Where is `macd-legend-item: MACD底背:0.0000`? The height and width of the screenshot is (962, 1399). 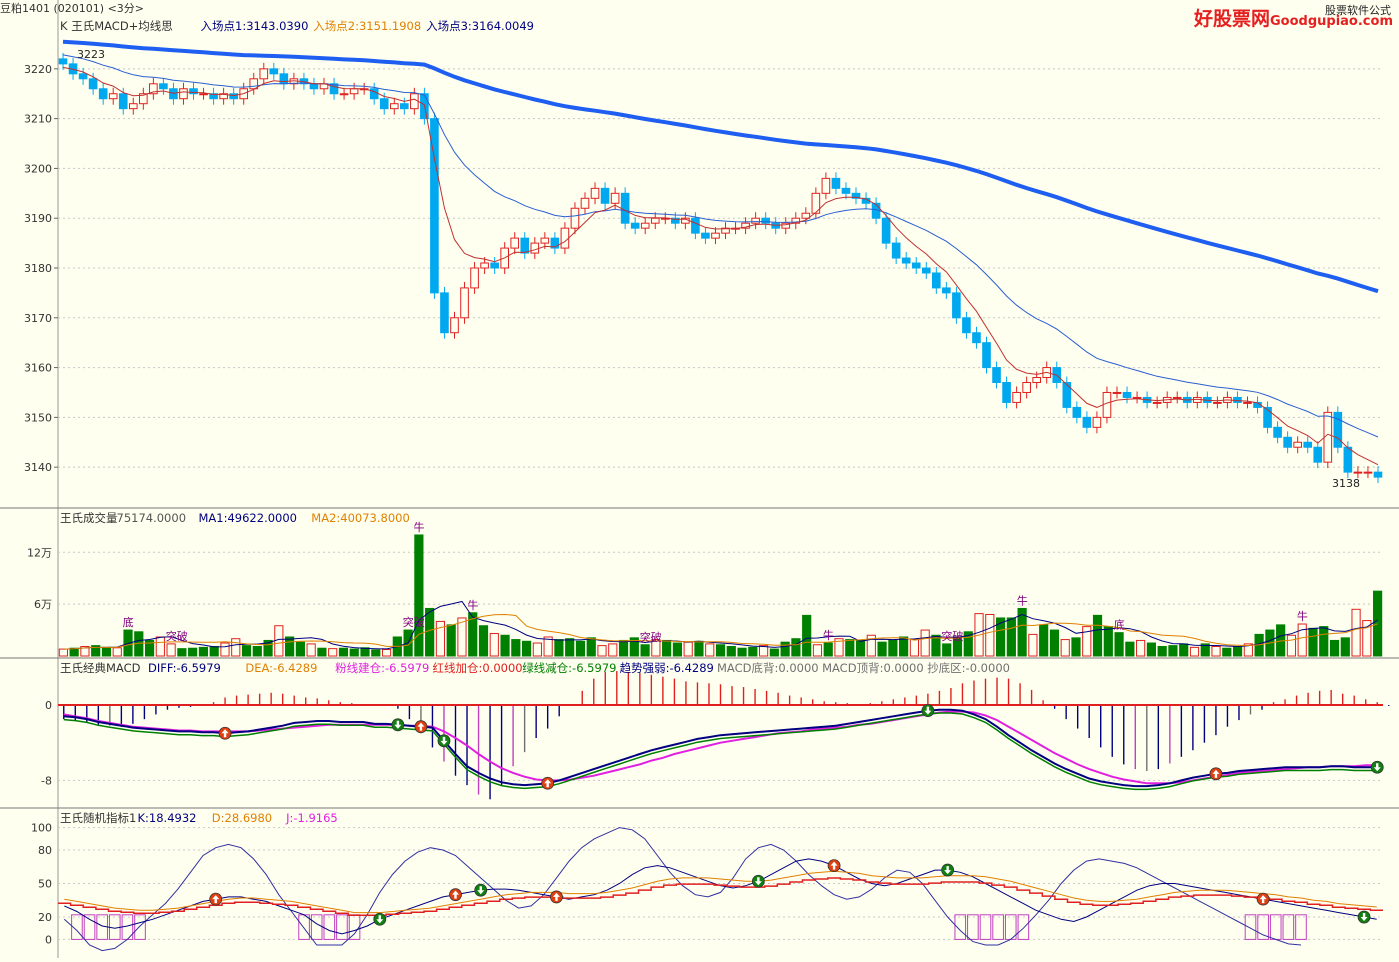 macd-legend-item: MACD底背:0.0000 is located at coordinates (768, 668).